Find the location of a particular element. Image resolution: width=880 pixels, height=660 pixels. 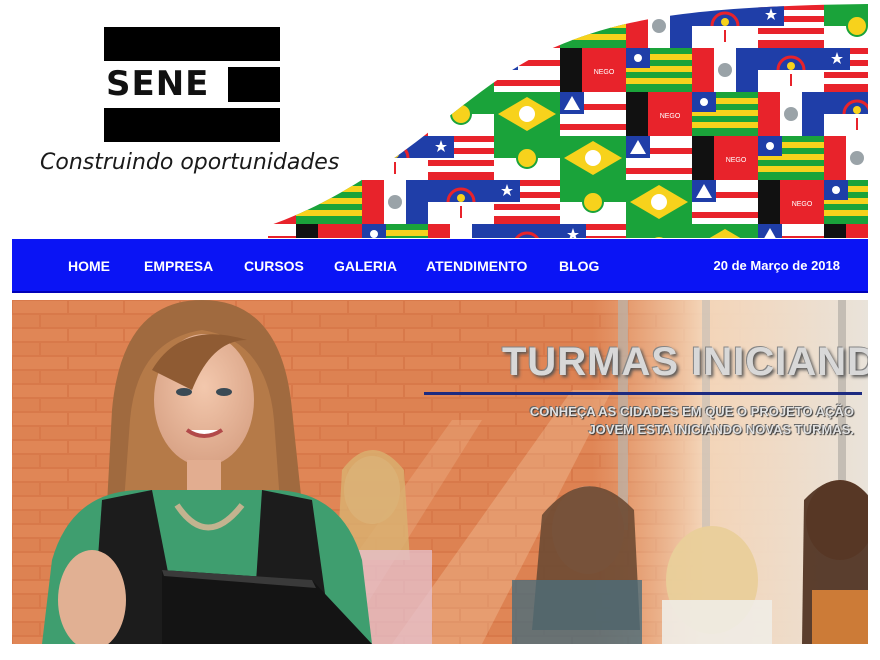

nav-atendimento: ATENDIMENTO is located at coordinates (476, 266).